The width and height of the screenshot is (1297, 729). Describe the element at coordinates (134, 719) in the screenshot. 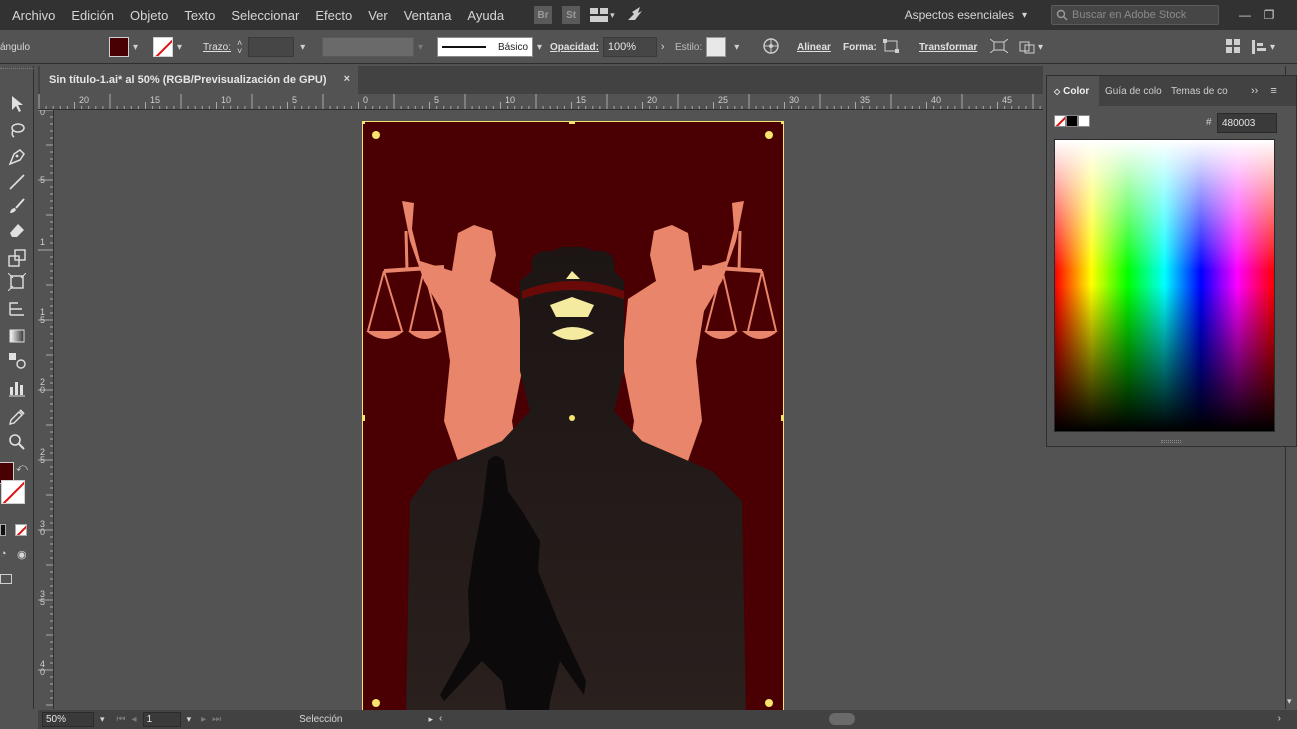

I see `previous-artboard-icon: ◂` at that location.